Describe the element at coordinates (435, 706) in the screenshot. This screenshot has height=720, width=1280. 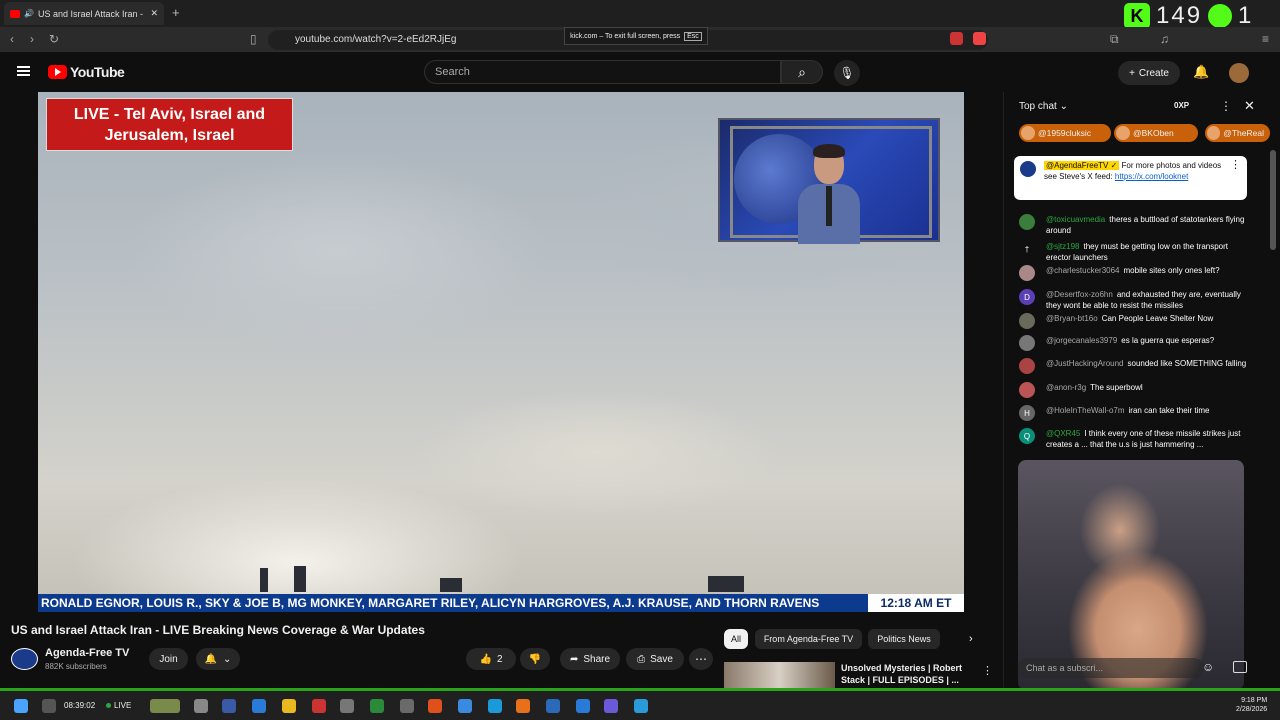
I see `brave-icon` at that location.